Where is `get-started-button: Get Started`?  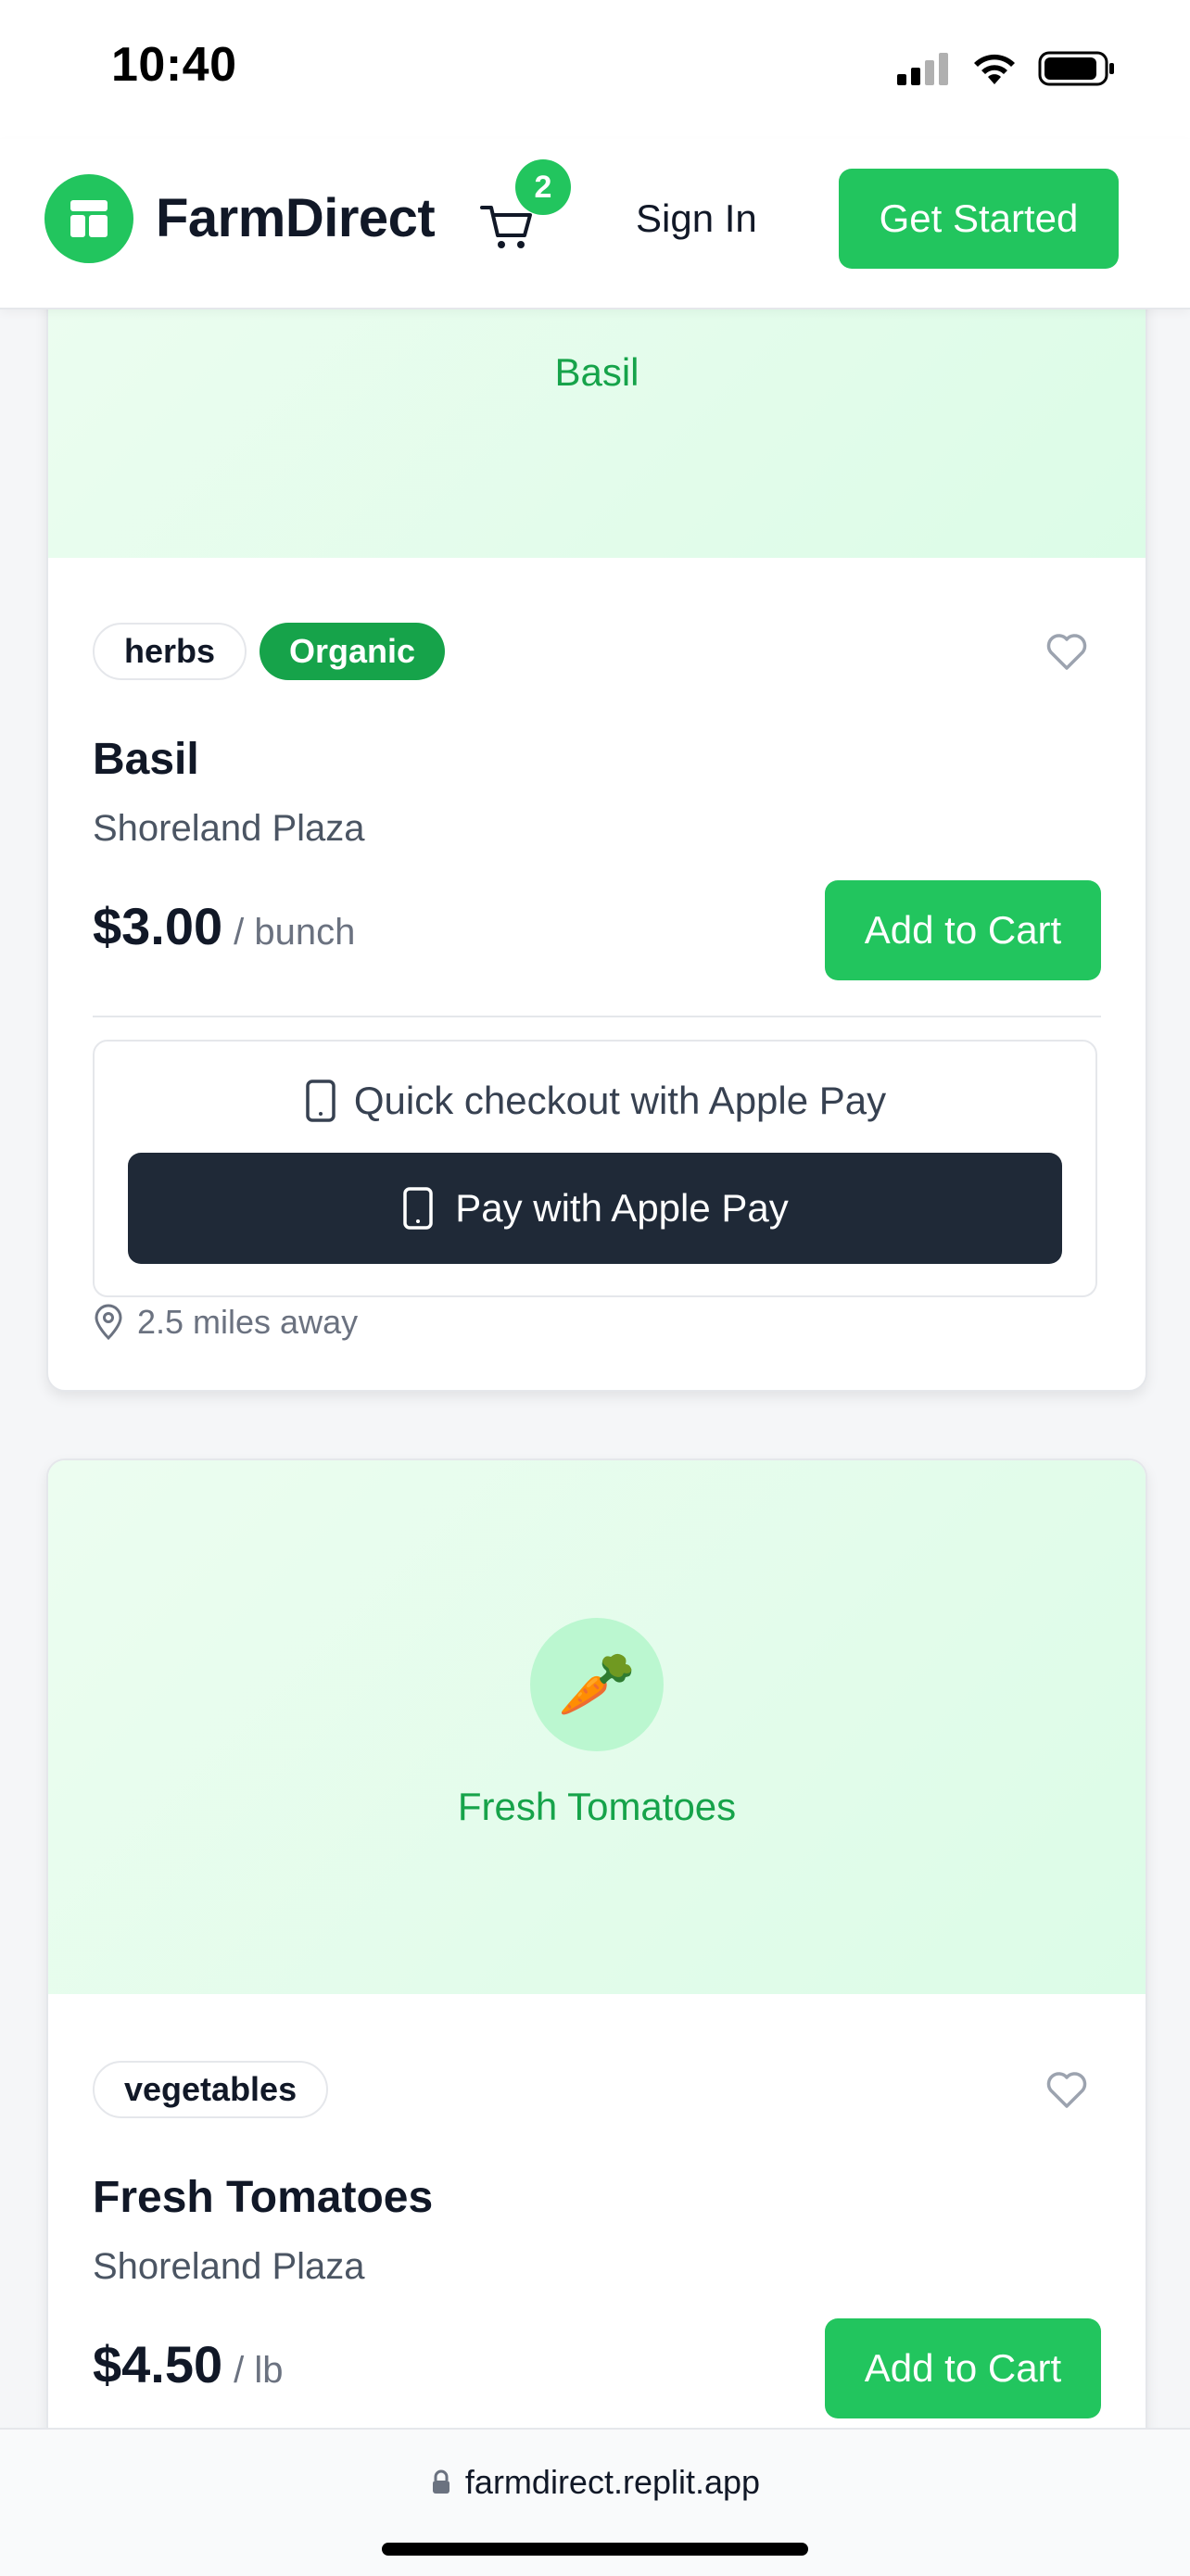
get-started-button: Get Started is located at coordinates (979, 219).